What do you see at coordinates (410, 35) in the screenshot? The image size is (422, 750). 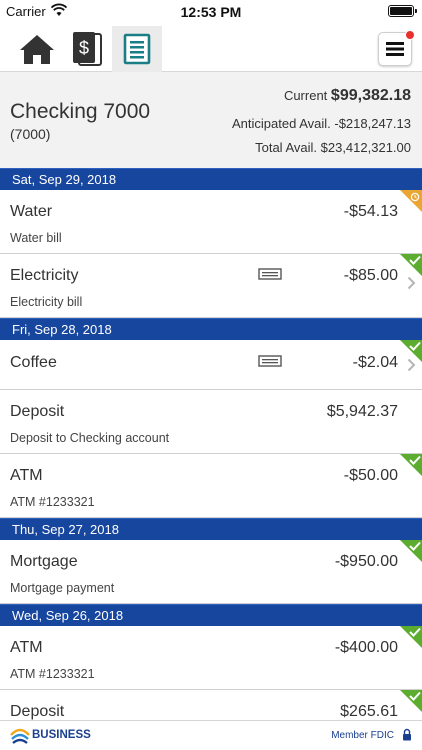 I see `notification-badge` at bounding box center [410, 35].